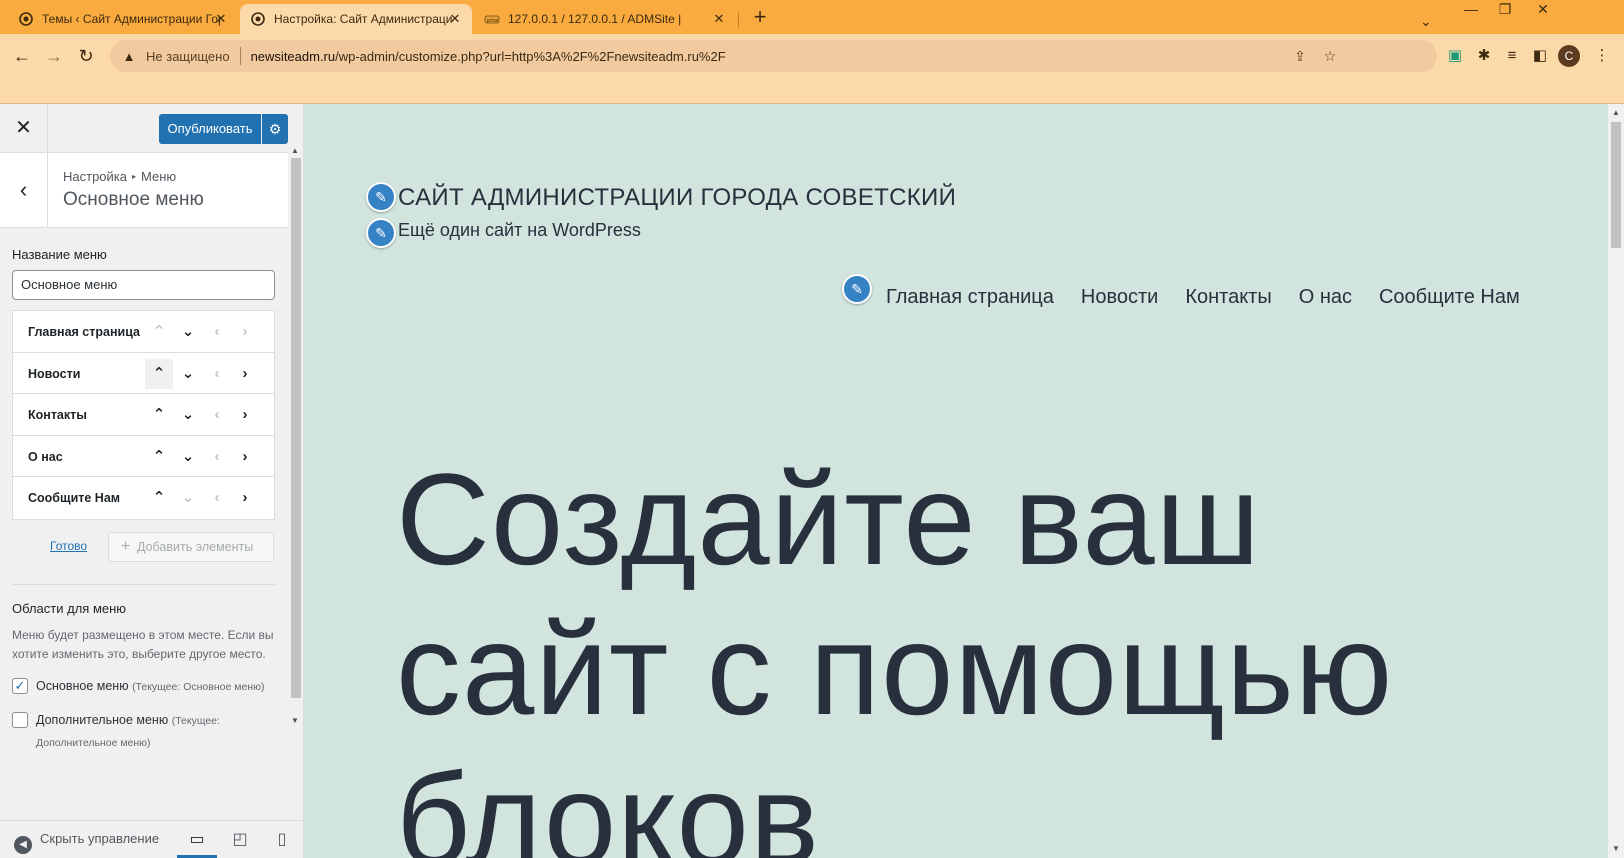 Image resolution: width=1624 pixels, height=858 pixels. I want to click on menu-item-label: Контакты, so click(57, 415).